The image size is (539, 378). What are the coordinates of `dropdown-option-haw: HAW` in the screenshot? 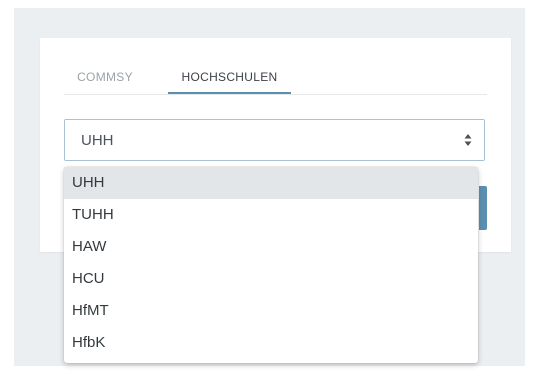 It's located at (271, 247).